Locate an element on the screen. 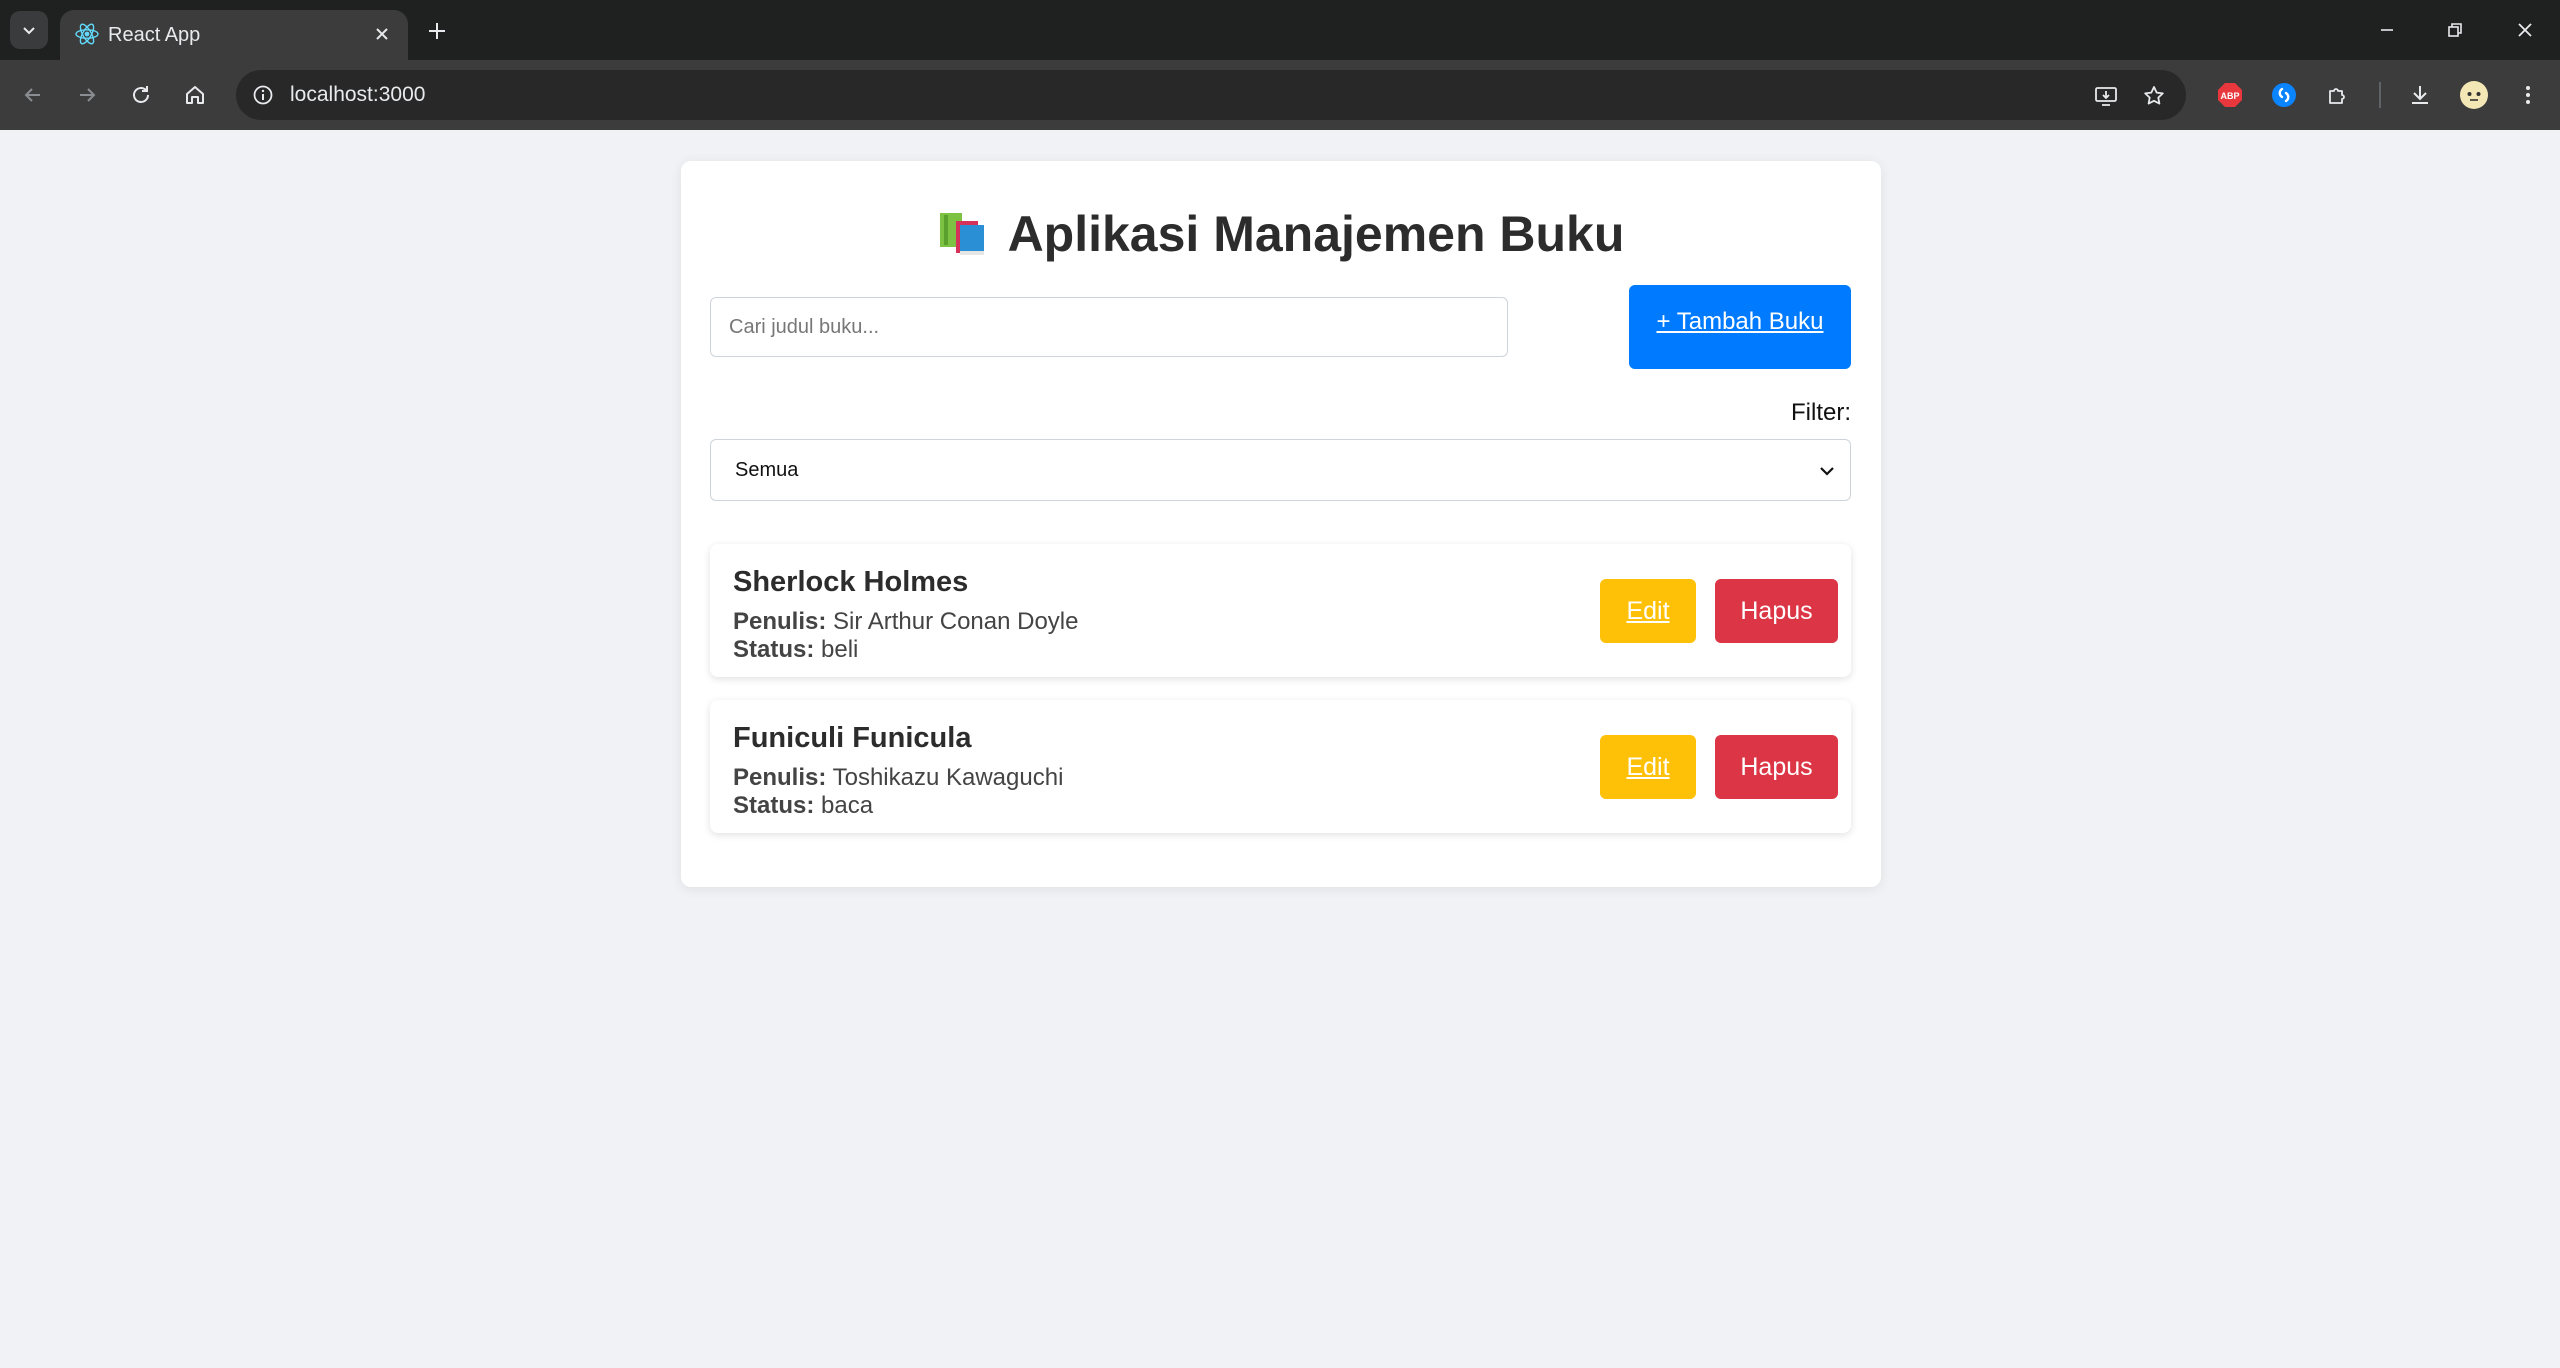 This screenshot has width=2560, height=1368. browser-tab: React App is located at coordinates (234, 35).